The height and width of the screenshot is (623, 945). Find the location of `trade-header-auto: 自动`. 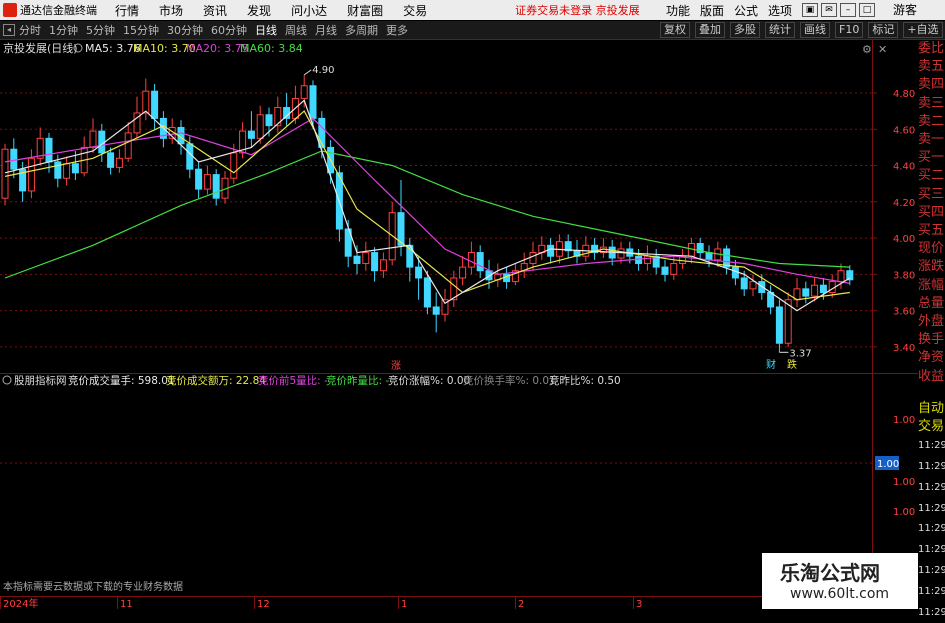

trade-header-auto: 自动 is located at coordinates (931, 409).